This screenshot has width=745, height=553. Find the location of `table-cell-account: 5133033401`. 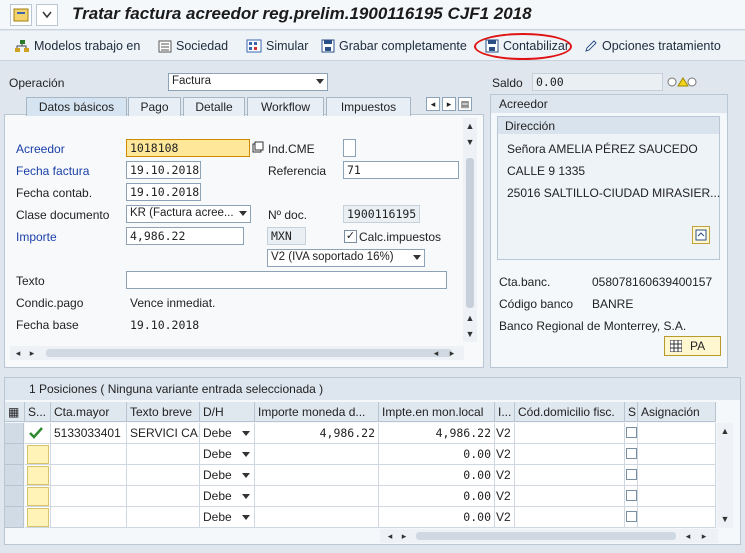

table-cell-account: 5133033401 is located at coordinates (89, 433).